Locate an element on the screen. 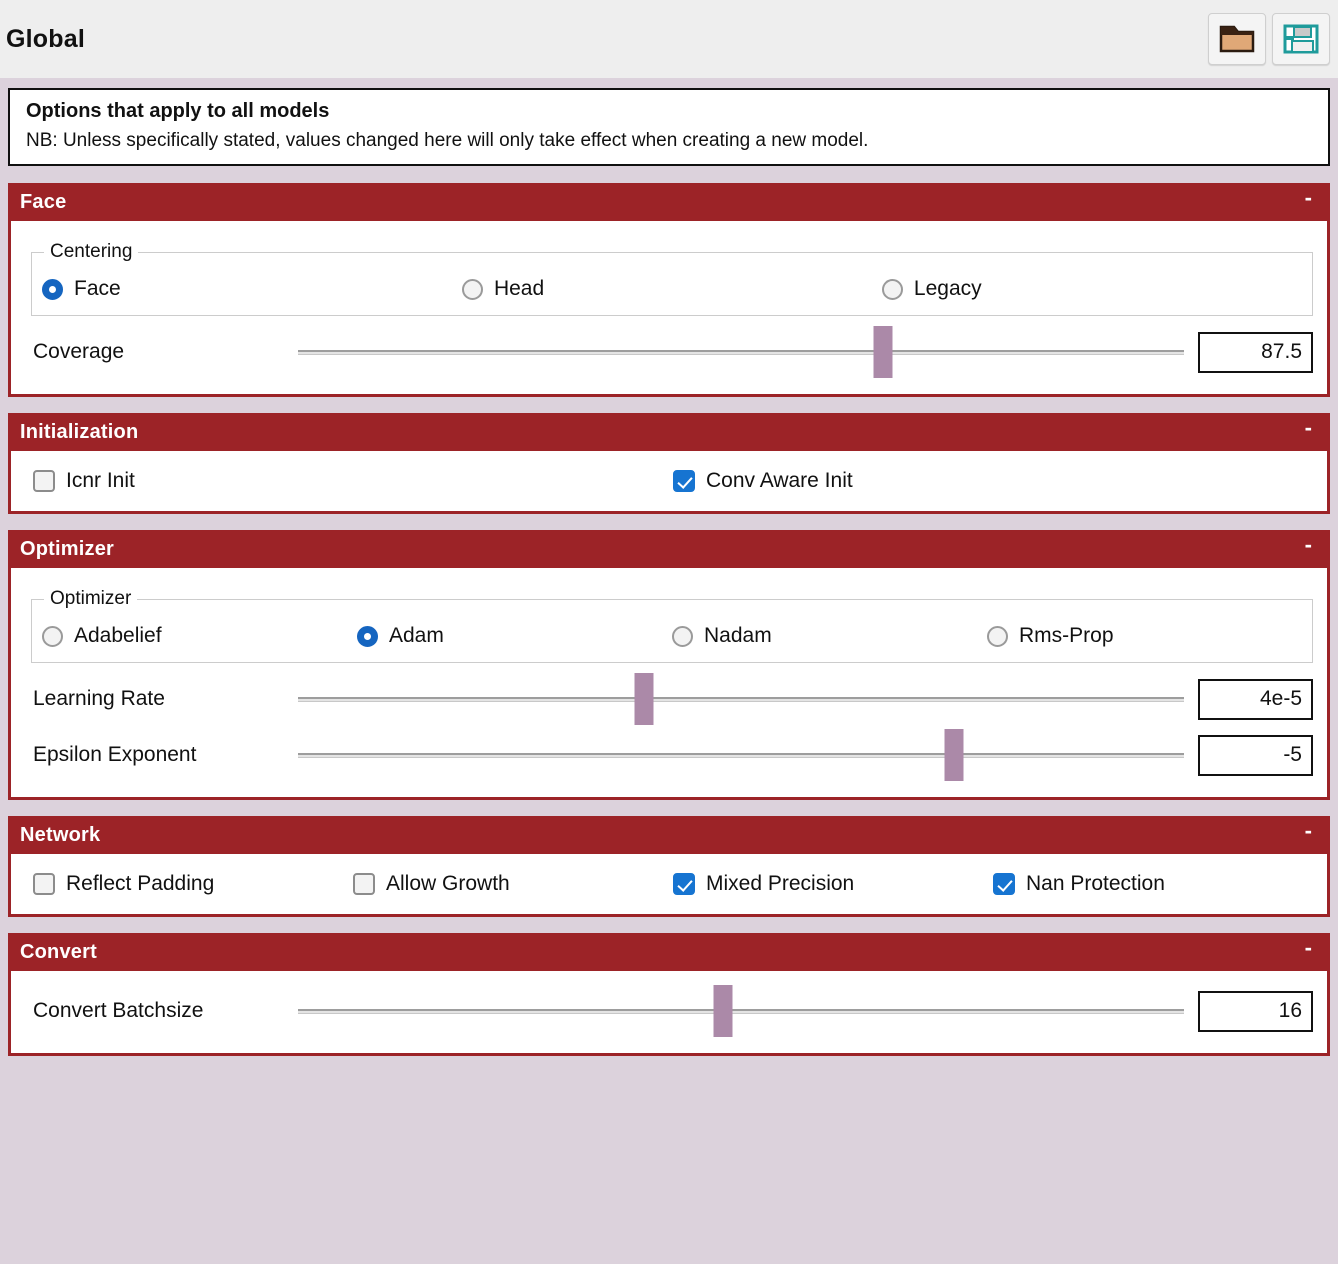 The height and width of the screenshot is (1264, 1338). slider-row-learning-rate: Learning Rate 4e-5 is located at coordinates (669, 699).